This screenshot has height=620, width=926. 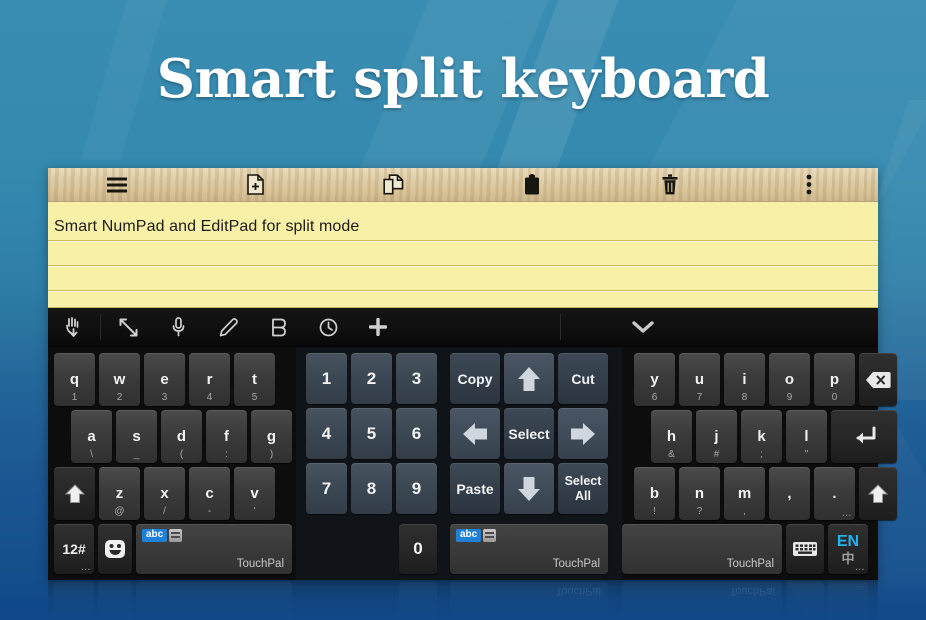 What do you see at coordinates (418, 549) in the screenshot?
I see `numpad-key-0: 0` at bounding box center [418, 549].